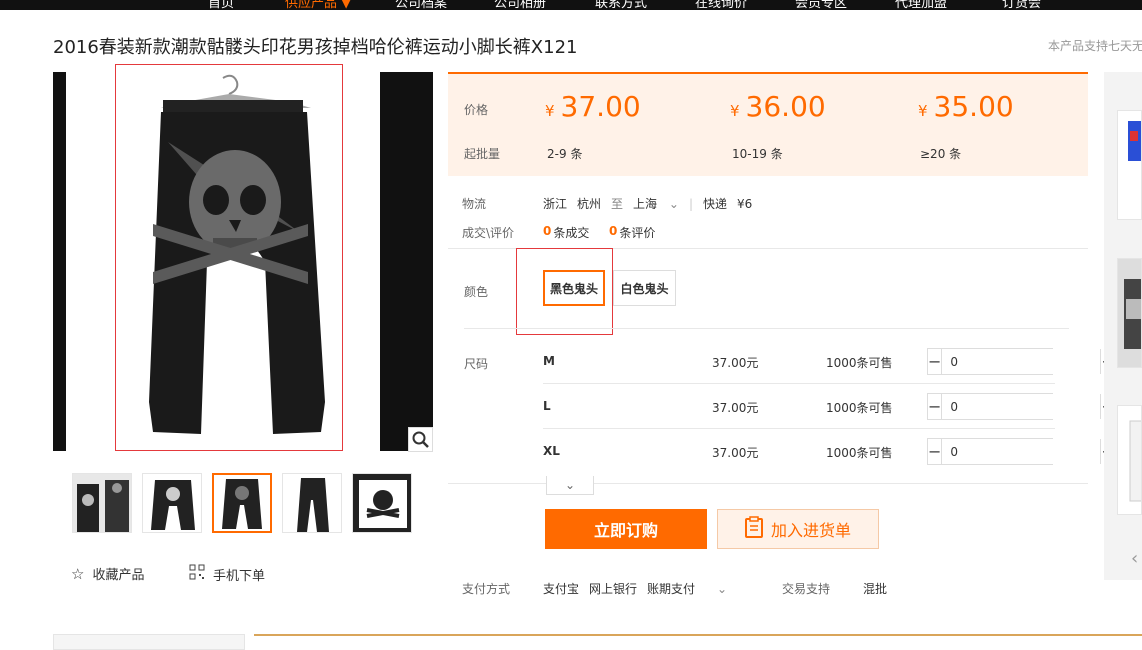 The image size is (1142, 650). Describe the element at coordinates (520, 5) in the screenshot. I see `nav-item-album: 公司相册` at that location.